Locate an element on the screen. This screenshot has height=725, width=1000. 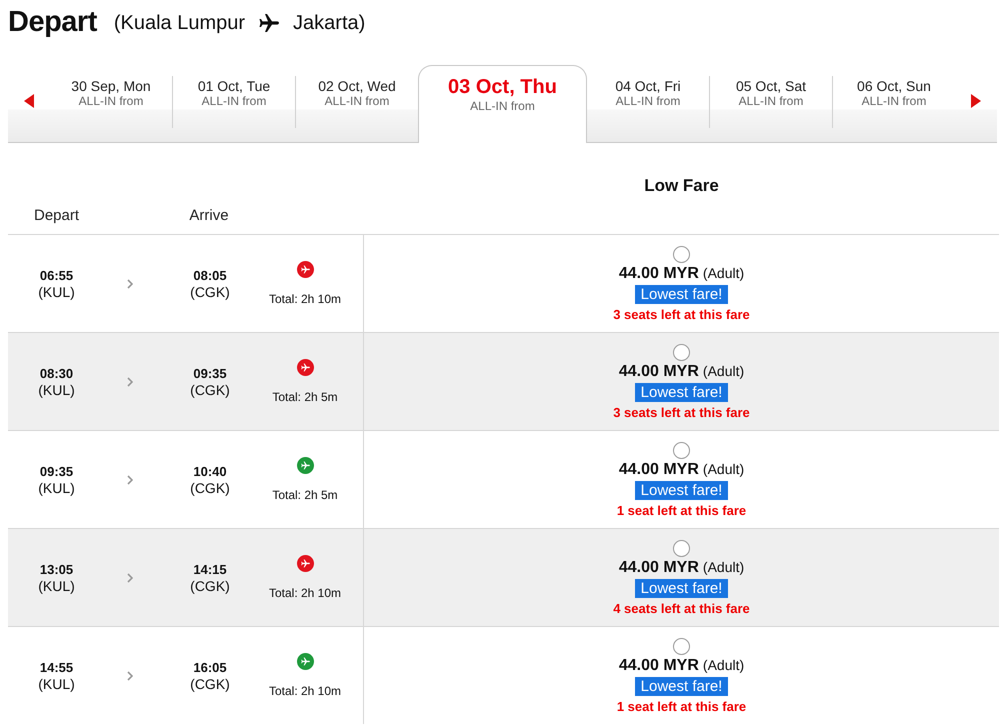
arrival-time: 09:35 is located at coordinates (210, 374).